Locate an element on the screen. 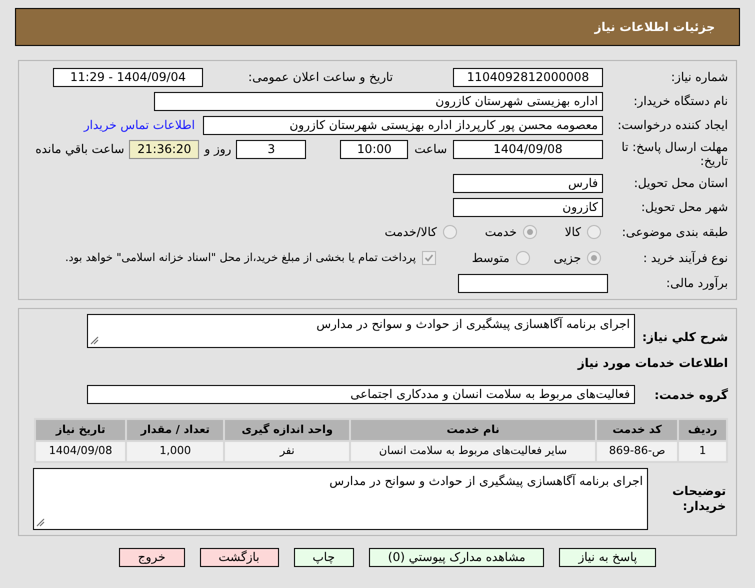  column-header: واحد اندازه گیری is located at coordinates (287, 430).